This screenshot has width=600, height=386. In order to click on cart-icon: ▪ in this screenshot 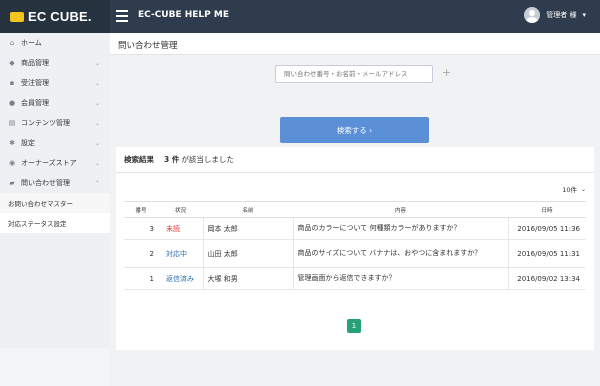, I will do `click(12, 83)`.